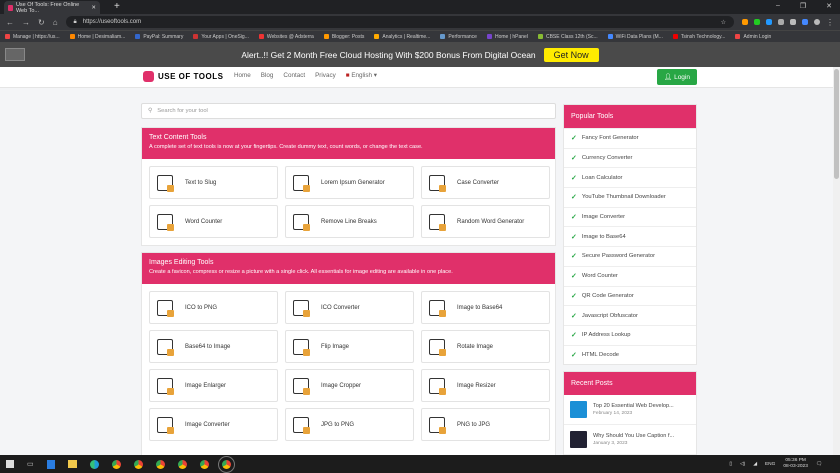  What do you see at coordinates (213, 221) in the screenshot?
I see `tool-card: Word Counter` at bounding box center [213, 221].